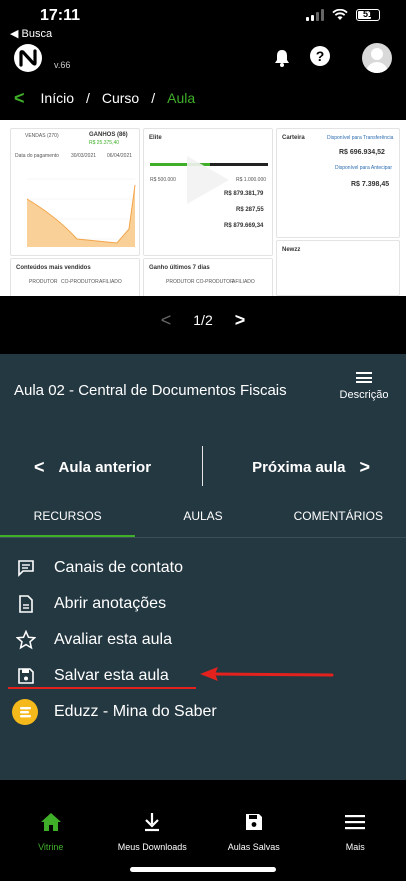 This screenshot has width=406, height=881. I want to click on clock: 17:11, so click(60, 15).